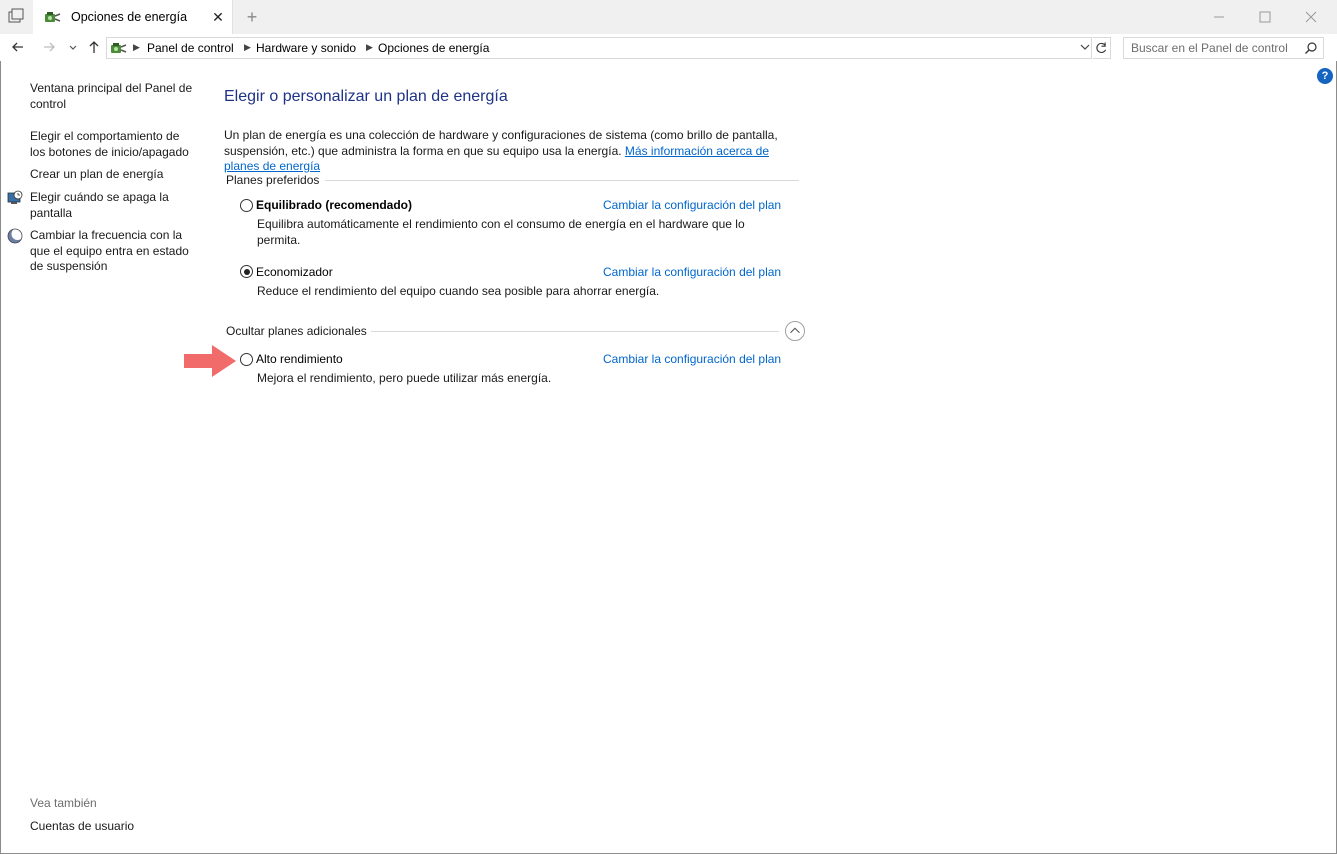  Describe the element at coordinates (112, 175) in the screenshot. I see `sidebar-item-create-plan: Crear un plan de energía` at that location.